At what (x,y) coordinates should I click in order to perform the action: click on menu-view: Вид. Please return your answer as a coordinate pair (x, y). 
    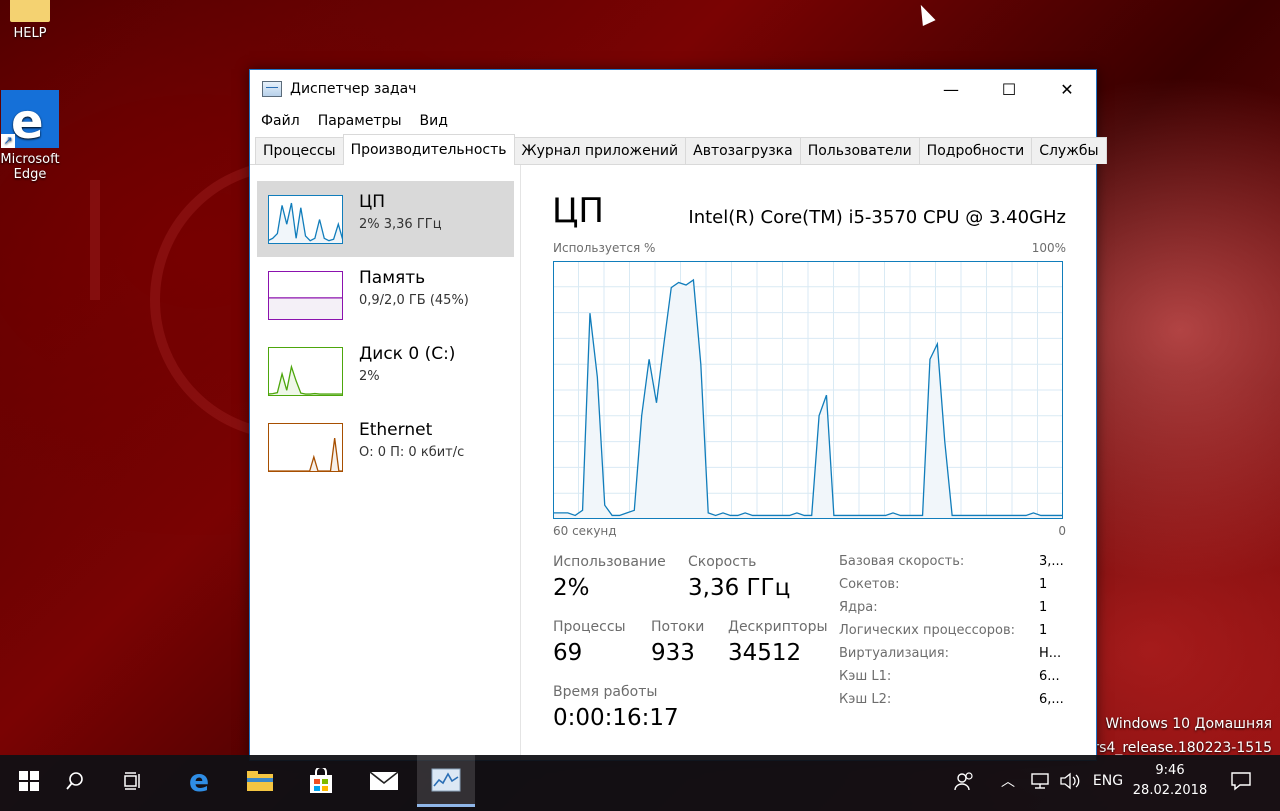
    Looking at the image, I should click on (434, 121).